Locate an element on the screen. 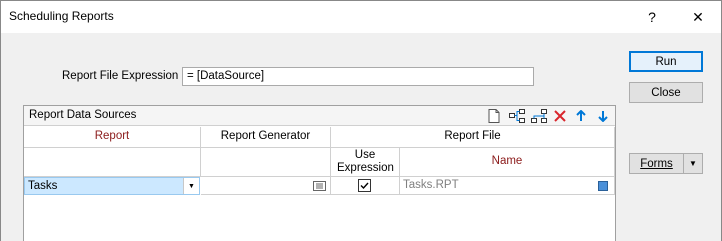 This screenshot has height=241, width=722. dialog-title: Scheduling Reports is located at coordinates (61, 16).